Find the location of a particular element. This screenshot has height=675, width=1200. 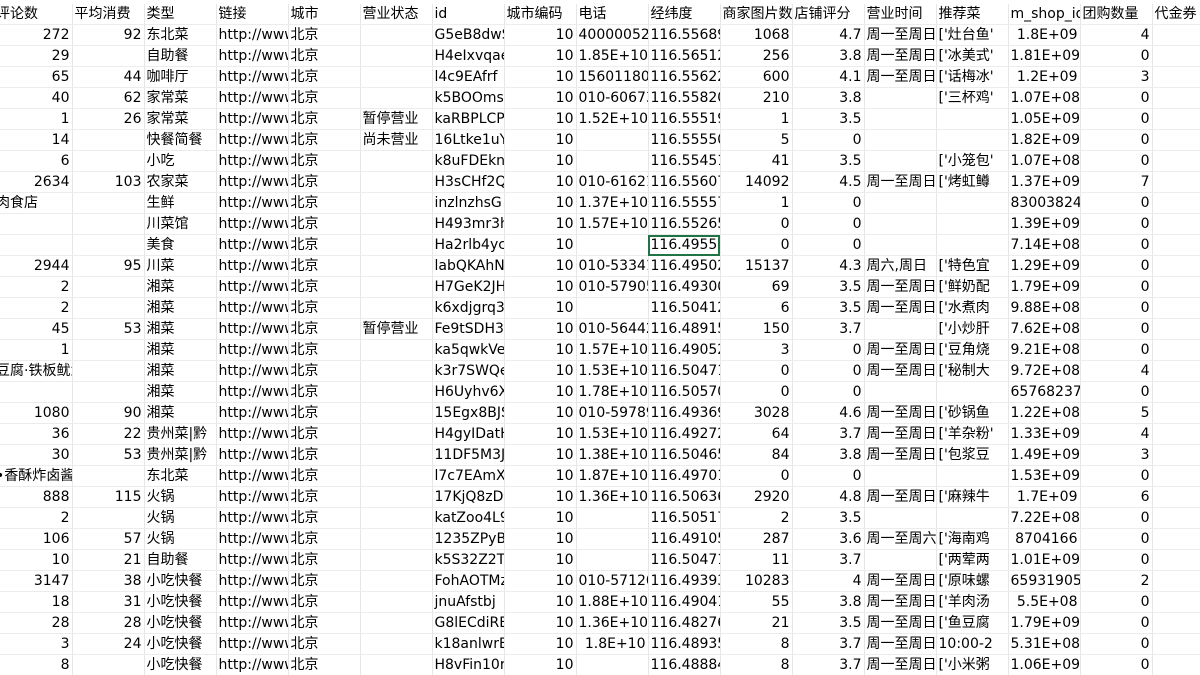

cell-groupbuy-count: 3 is located at coordinates (1116, 77).